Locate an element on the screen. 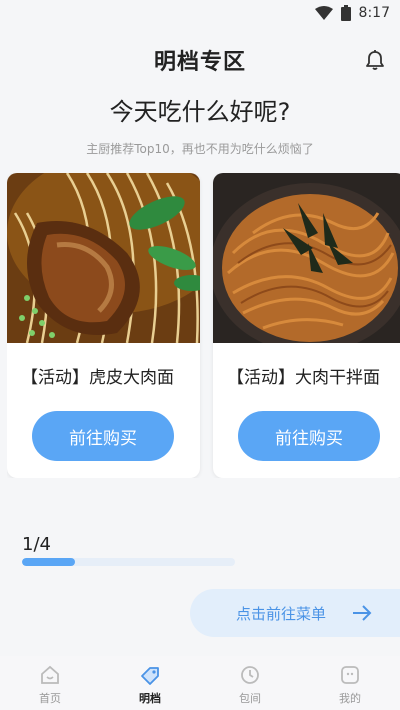  status-time: 8:17 is located at coordinates (374, 13).